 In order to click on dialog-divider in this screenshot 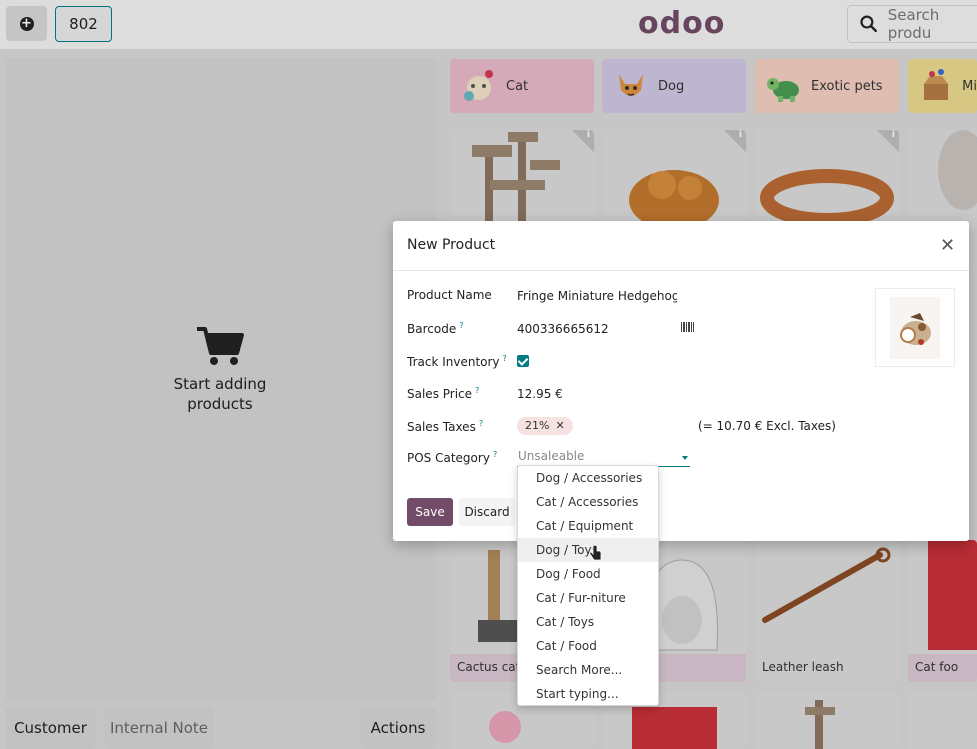, I will do `click(681, 270)`.